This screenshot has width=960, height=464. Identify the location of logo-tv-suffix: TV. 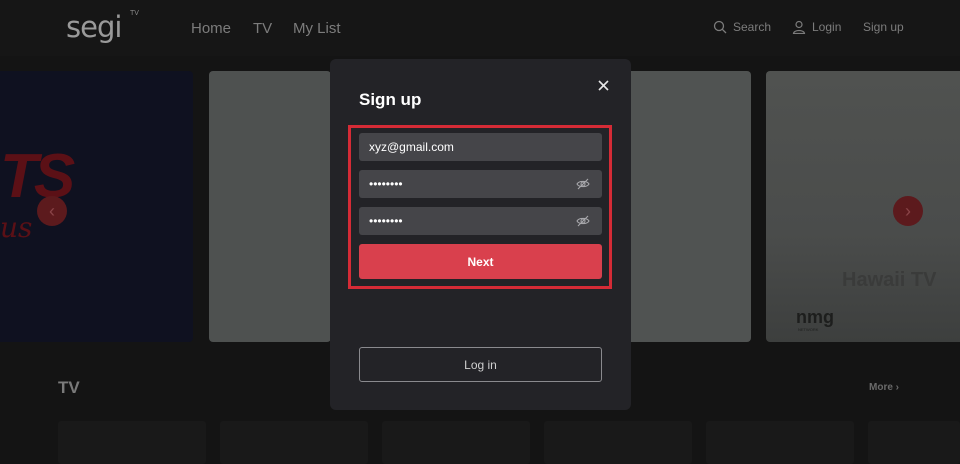
(134, 13).